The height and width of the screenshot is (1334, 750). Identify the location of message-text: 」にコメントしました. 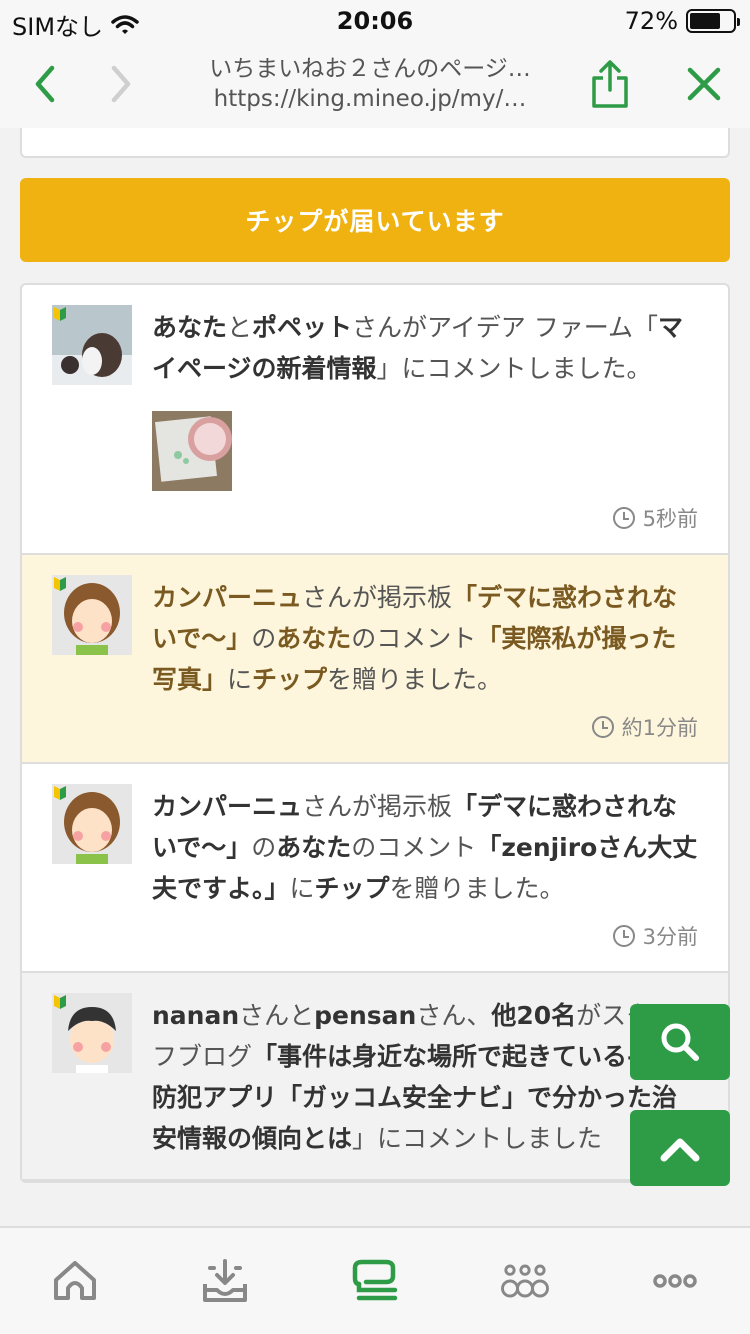
(477, 1138).